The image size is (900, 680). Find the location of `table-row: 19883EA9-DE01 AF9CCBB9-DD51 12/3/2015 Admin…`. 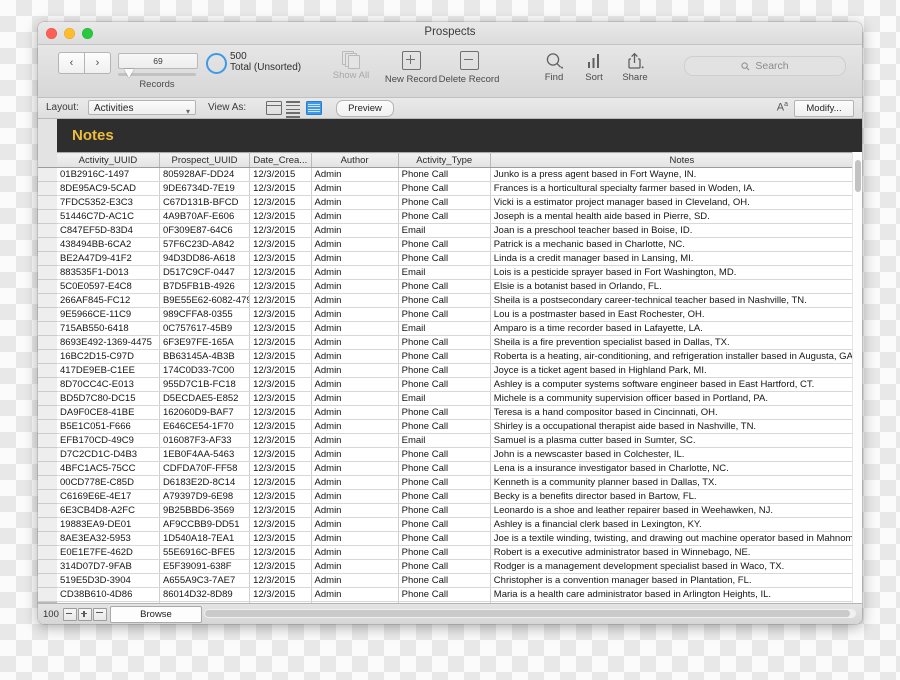

table-row: 19883EA9-DE01 AF9CCBB9-DD51 12/3/2015 Admin… is located at coordinates (459, 524).